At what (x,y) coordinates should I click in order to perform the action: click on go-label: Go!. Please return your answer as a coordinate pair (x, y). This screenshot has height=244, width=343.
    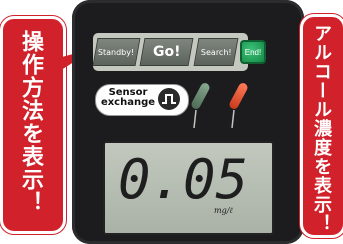
    Looking at the image, I should click on (166, 52).